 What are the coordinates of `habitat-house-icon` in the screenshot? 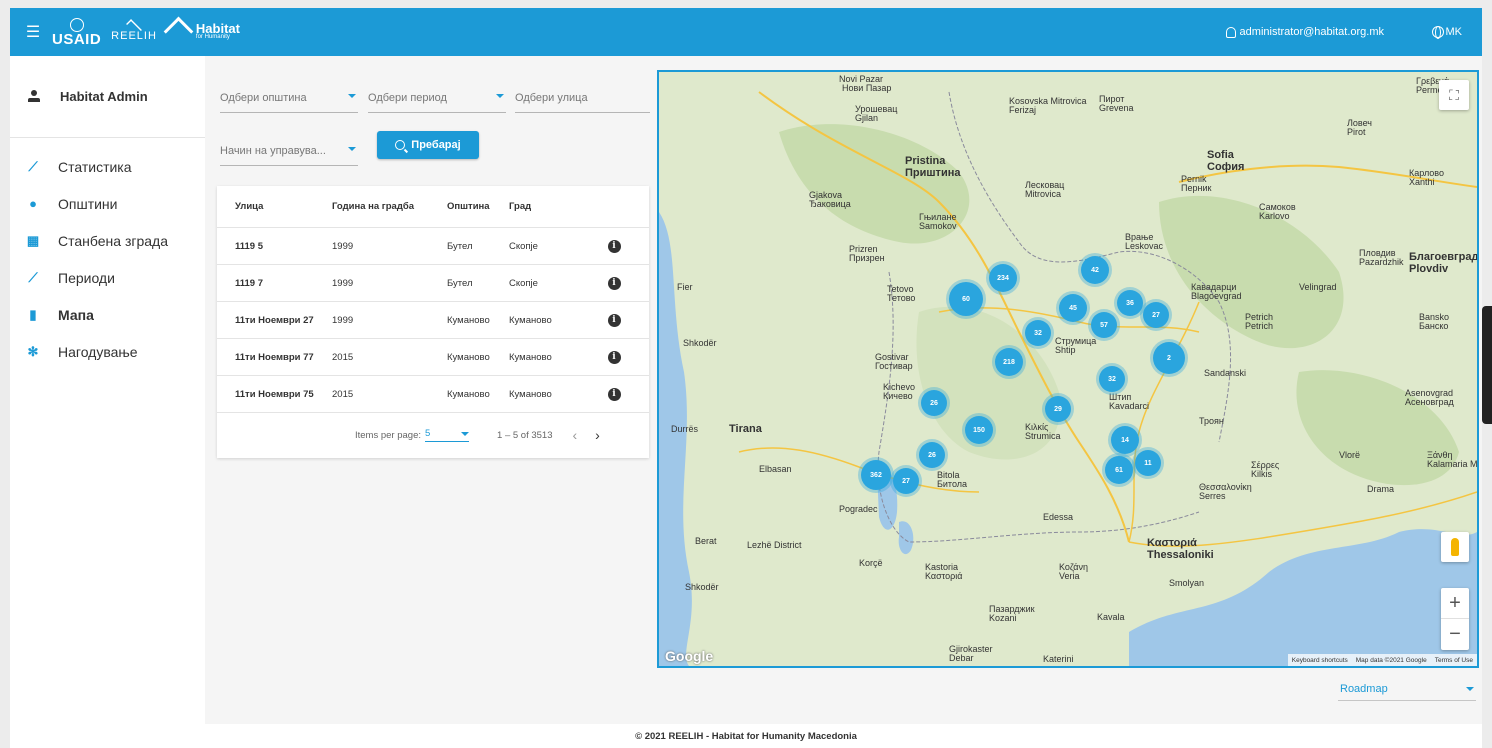 It's located at (179, 32).